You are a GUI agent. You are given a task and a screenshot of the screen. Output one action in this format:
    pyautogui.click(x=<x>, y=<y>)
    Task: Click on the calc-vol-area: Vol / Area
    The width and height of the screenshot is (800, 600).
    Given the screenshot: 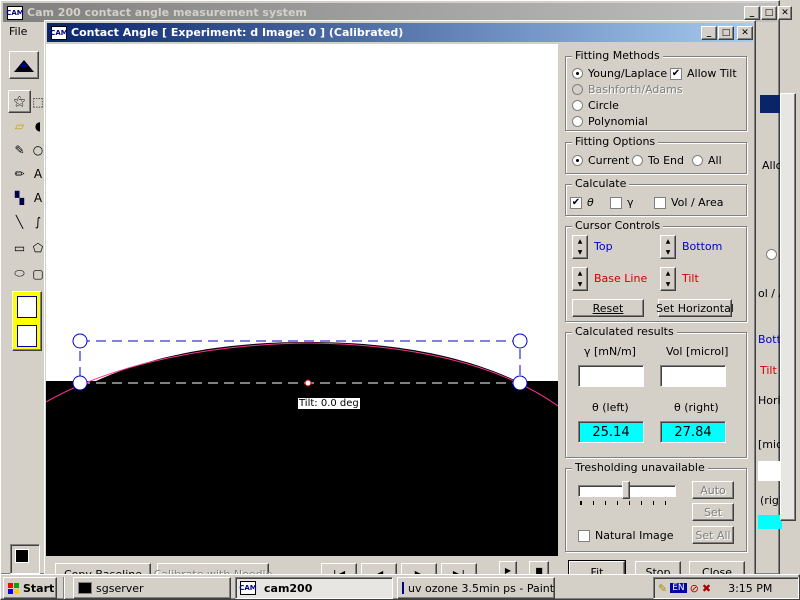 What is the action you would take?
    pyautogui.click(x=688, y=202)
    